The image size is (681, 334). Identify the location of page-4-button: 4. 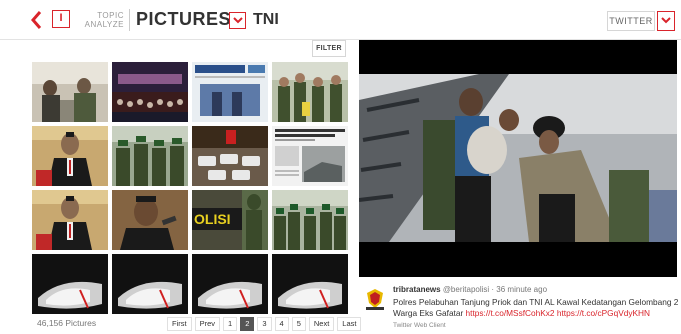
(281, 324).